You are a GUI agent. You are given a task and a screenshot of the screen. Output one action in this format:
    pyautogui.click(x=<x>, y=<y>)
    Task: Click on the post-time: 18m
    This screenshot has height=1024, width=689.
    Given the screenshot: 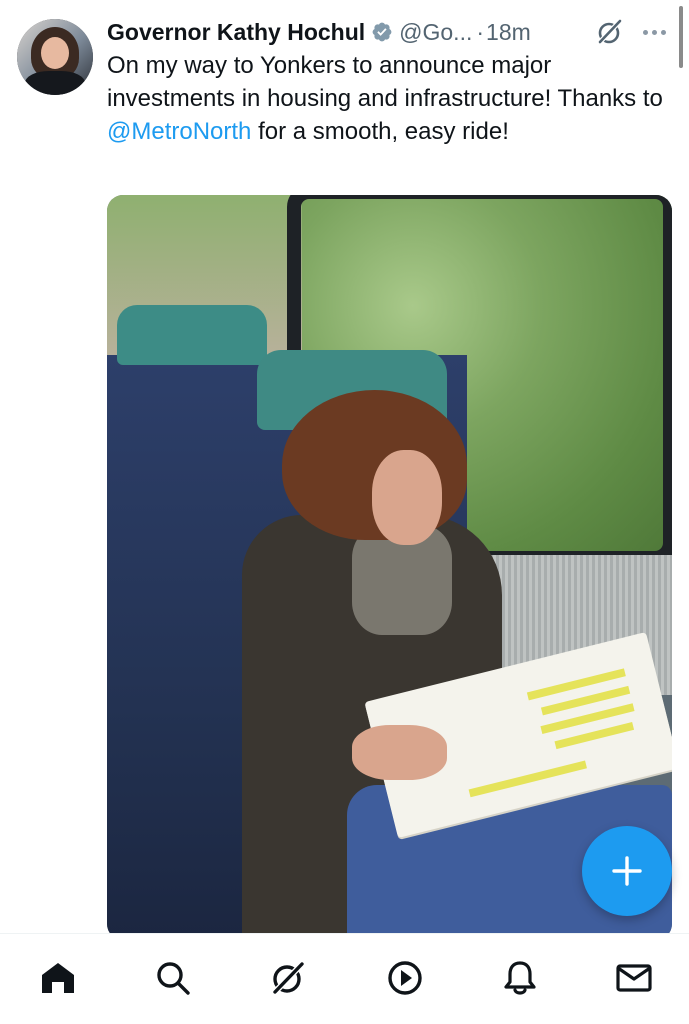 What is the action you would take?
    pyautogui.click(x=508, y=32)
    